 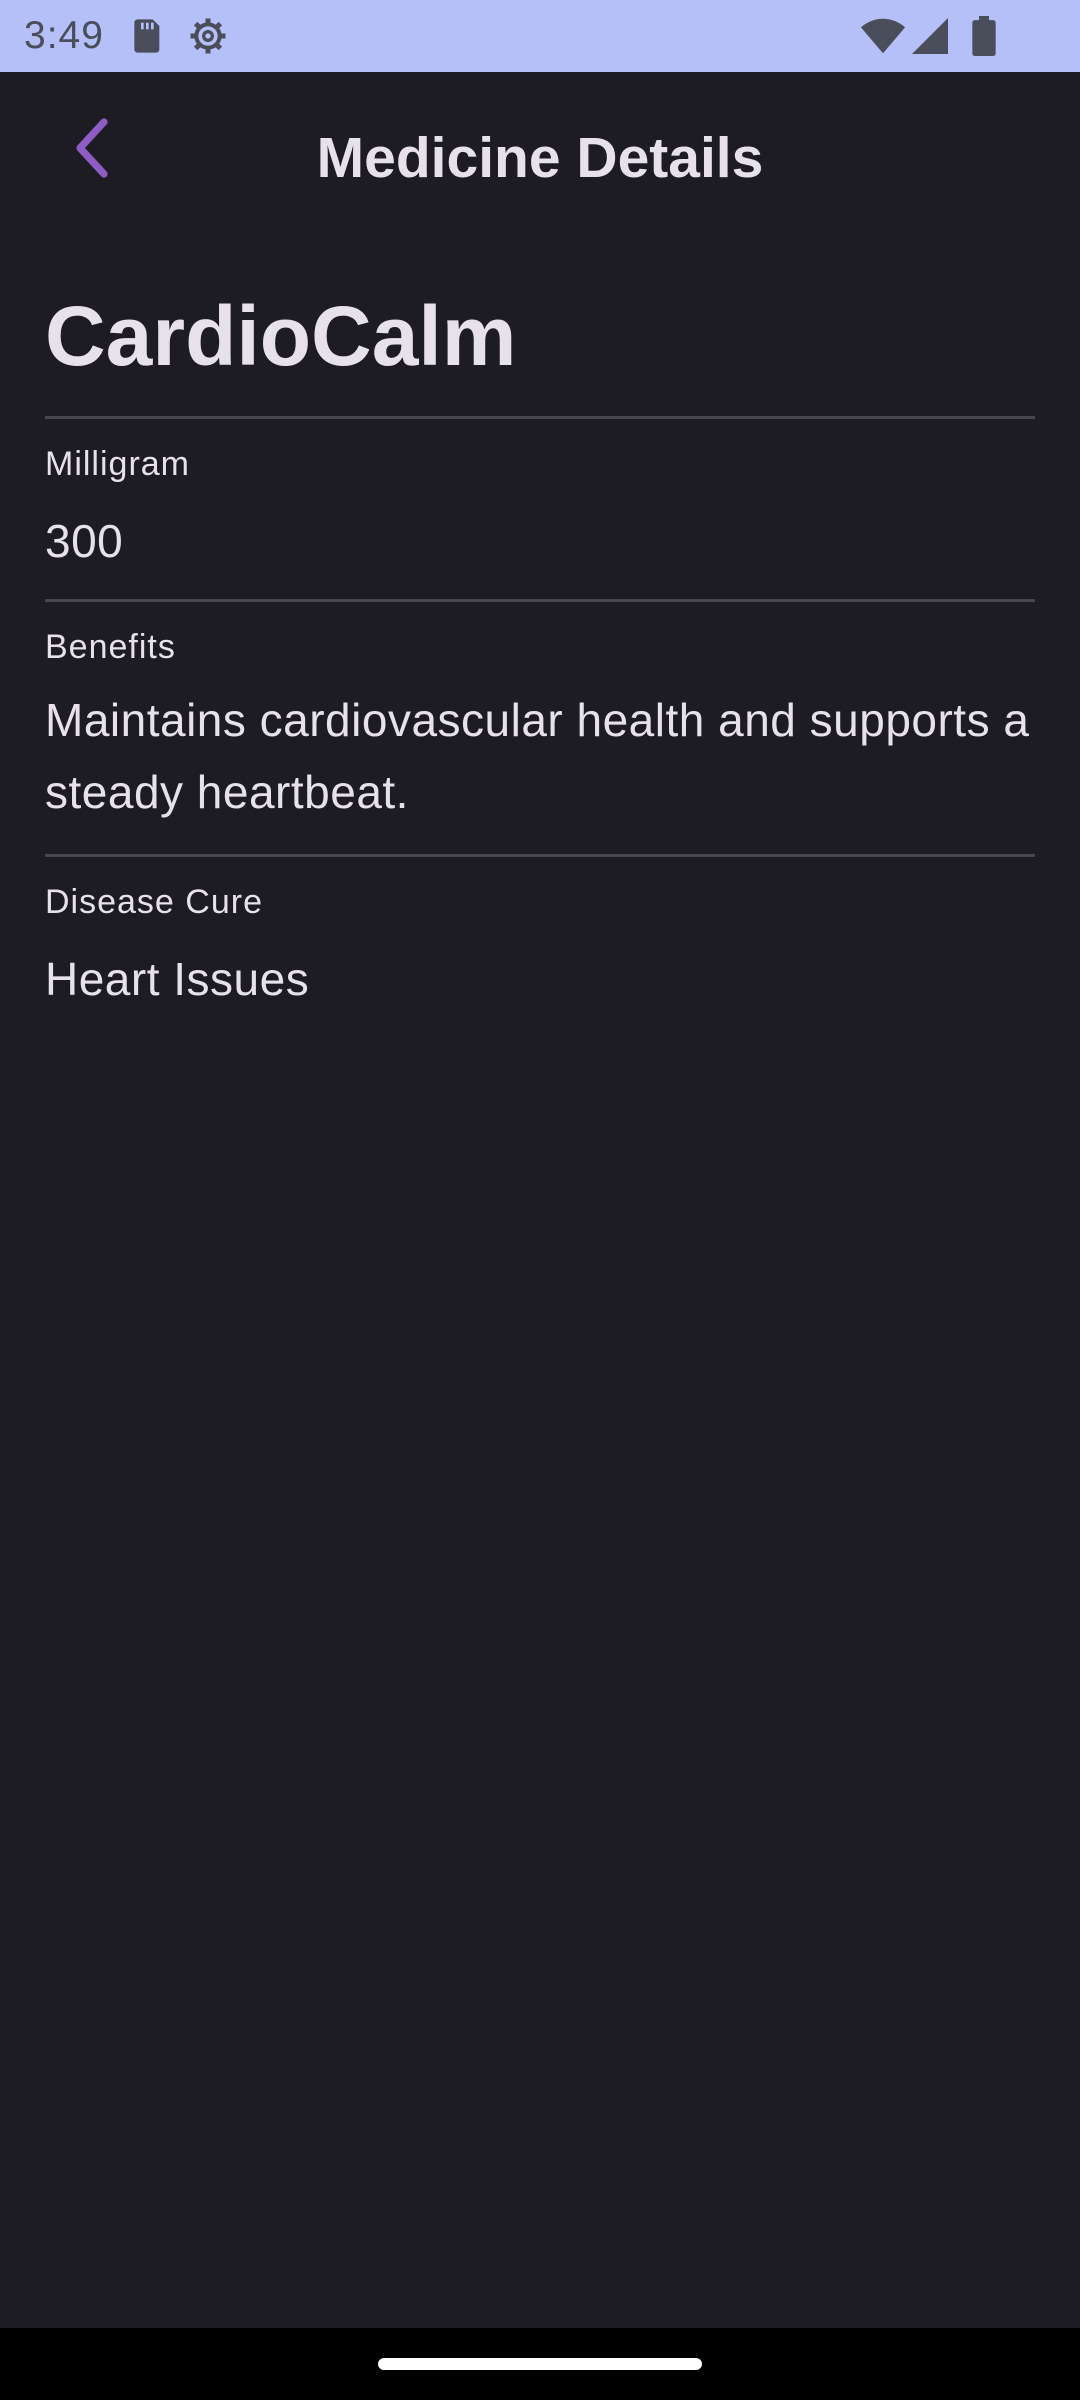 I want to click on signal-icon, so click(x=930, y=36).